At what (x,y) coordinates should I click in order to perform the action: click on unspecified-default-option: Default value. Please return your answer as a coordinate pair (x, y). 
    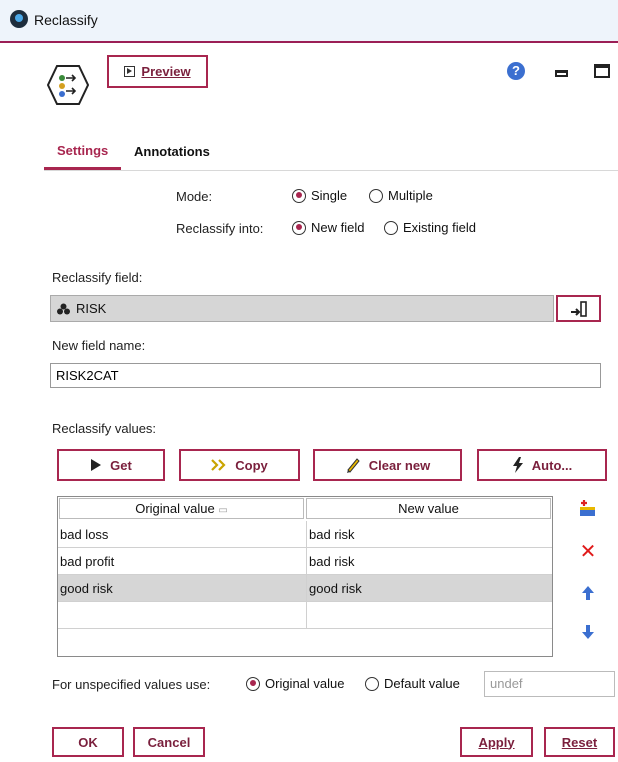
    Looking at the image, I should click on (412, 683).